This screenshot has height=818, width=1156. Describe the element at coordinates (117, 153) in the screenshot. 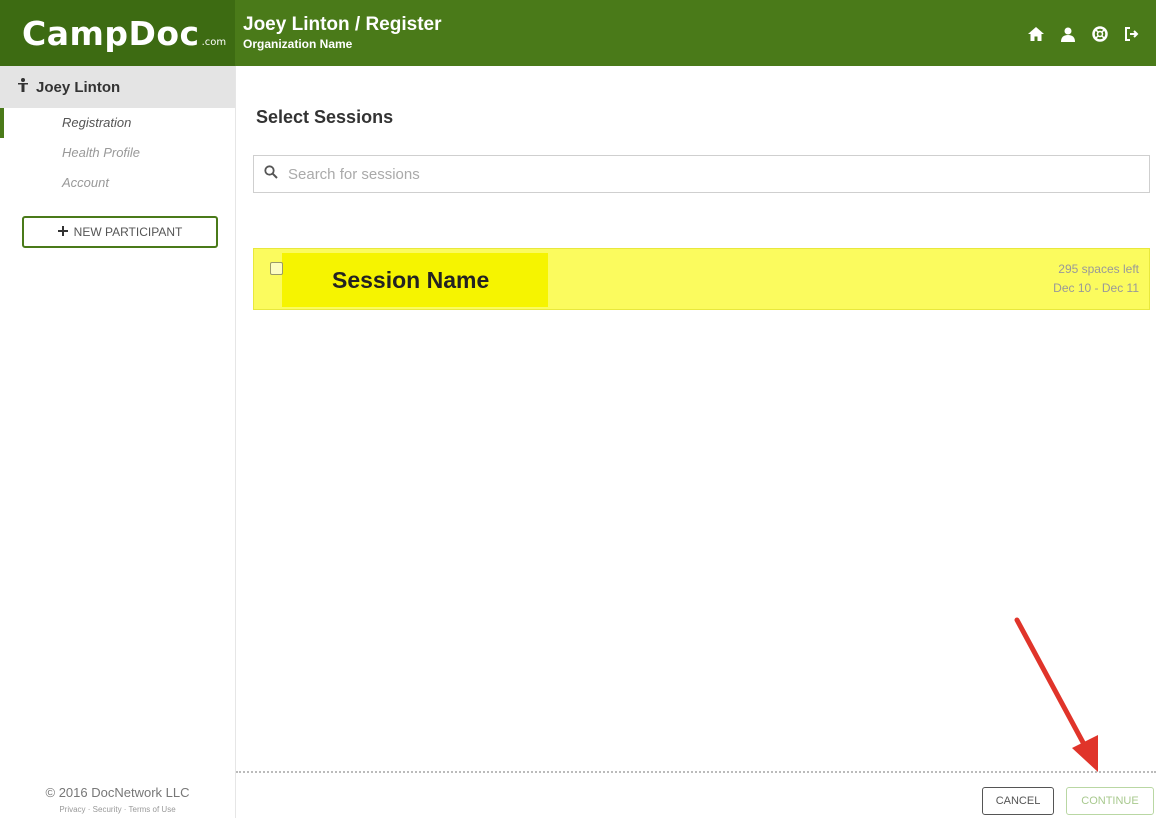

I see `sidebar-item-health-profile: Health Profile` at that location.